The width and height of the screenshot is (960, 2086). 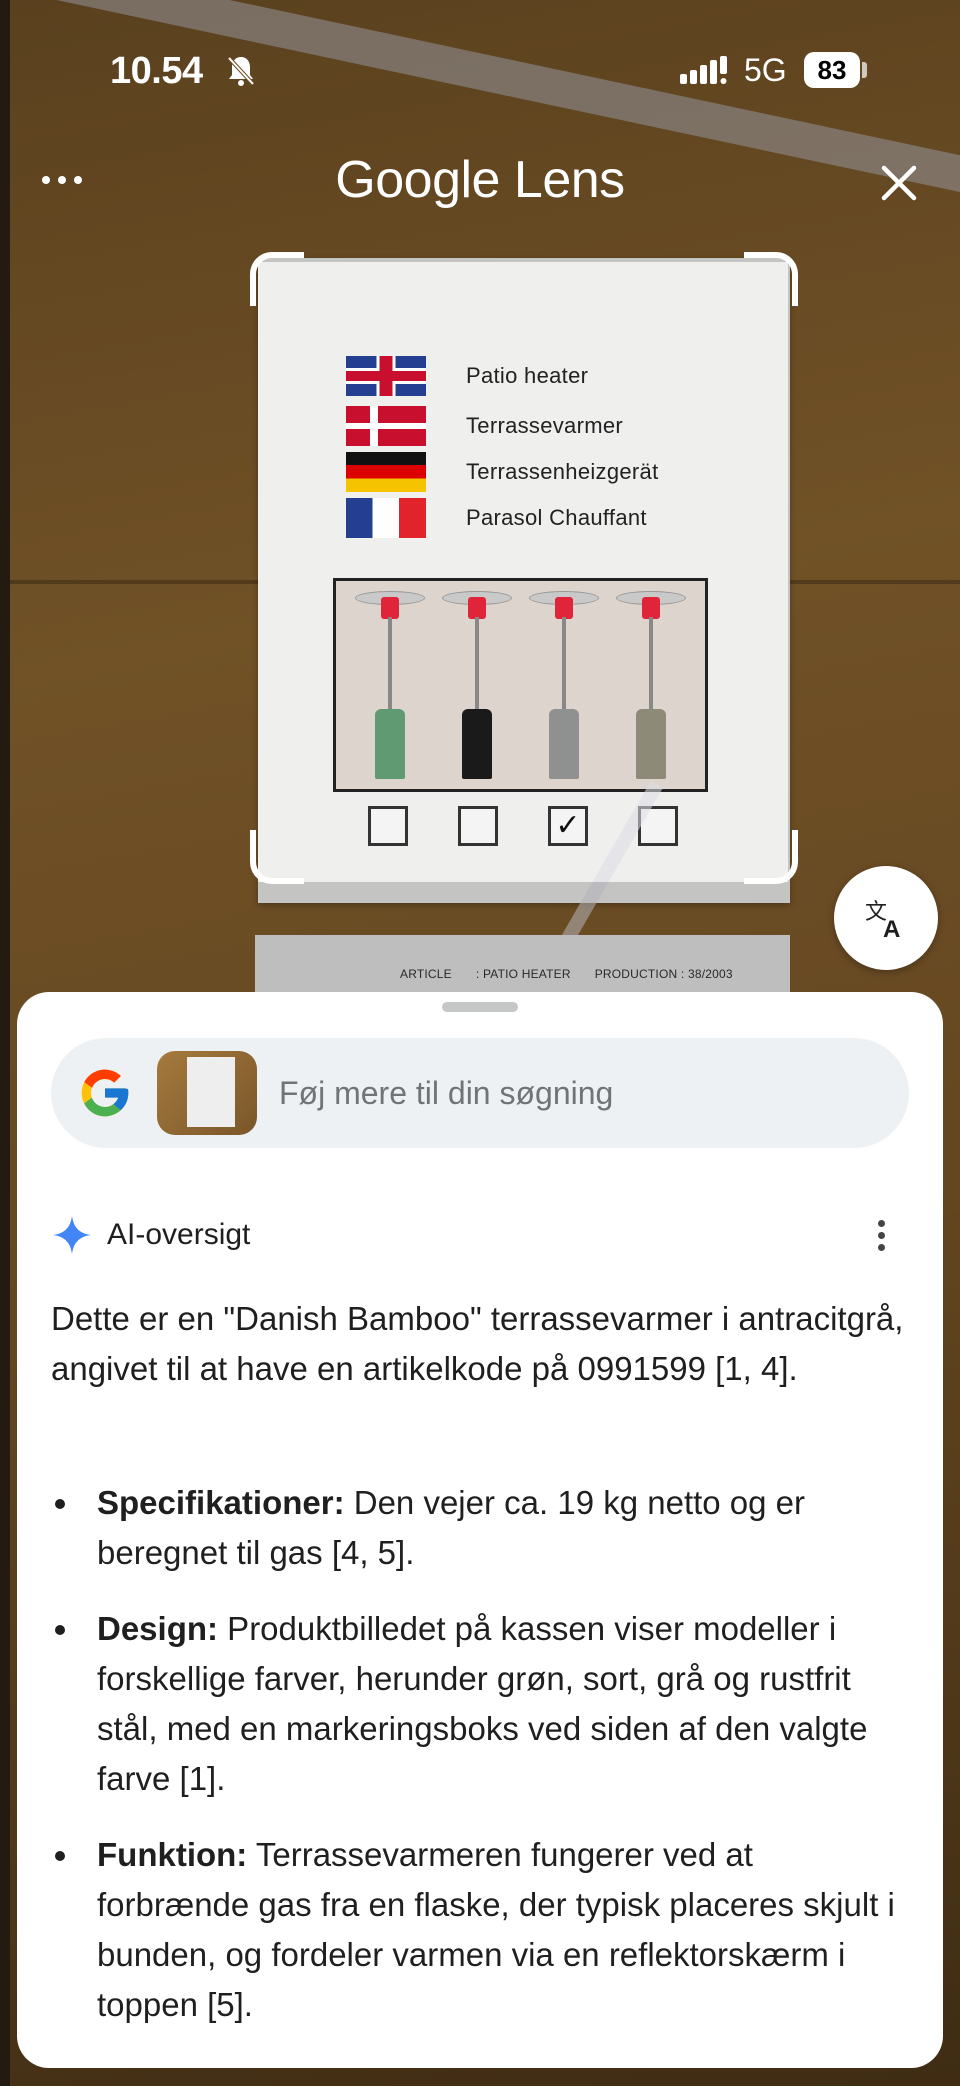 What do you see at coordinates (277, 857) in the screenshot?
I see `crop-handle-bottom-left` at bounding box center [277, 857].